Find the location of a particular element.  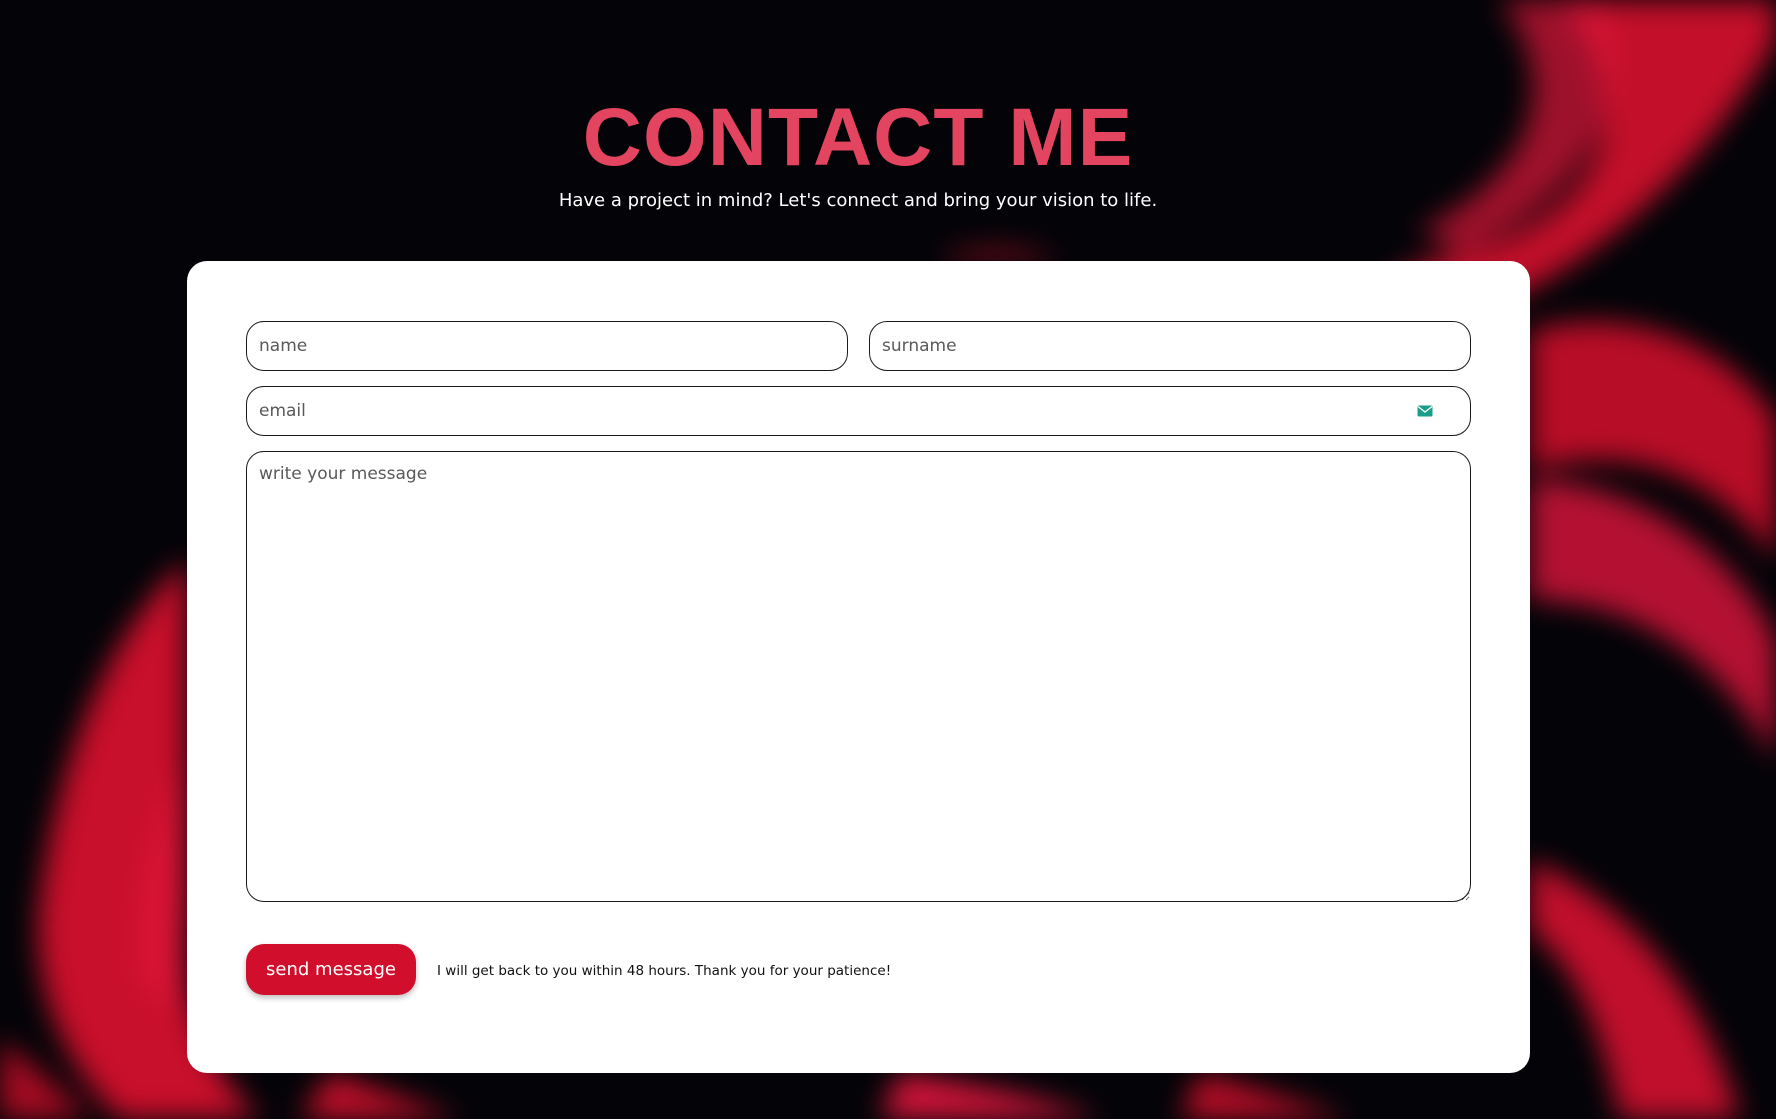

surname-input is located at coordinates (1170, 346).